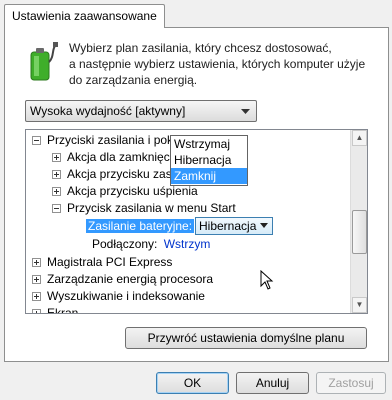 This screenshot has width=392, height=400. I want to click on tree-item-label: Ekran, so click(63, 310).